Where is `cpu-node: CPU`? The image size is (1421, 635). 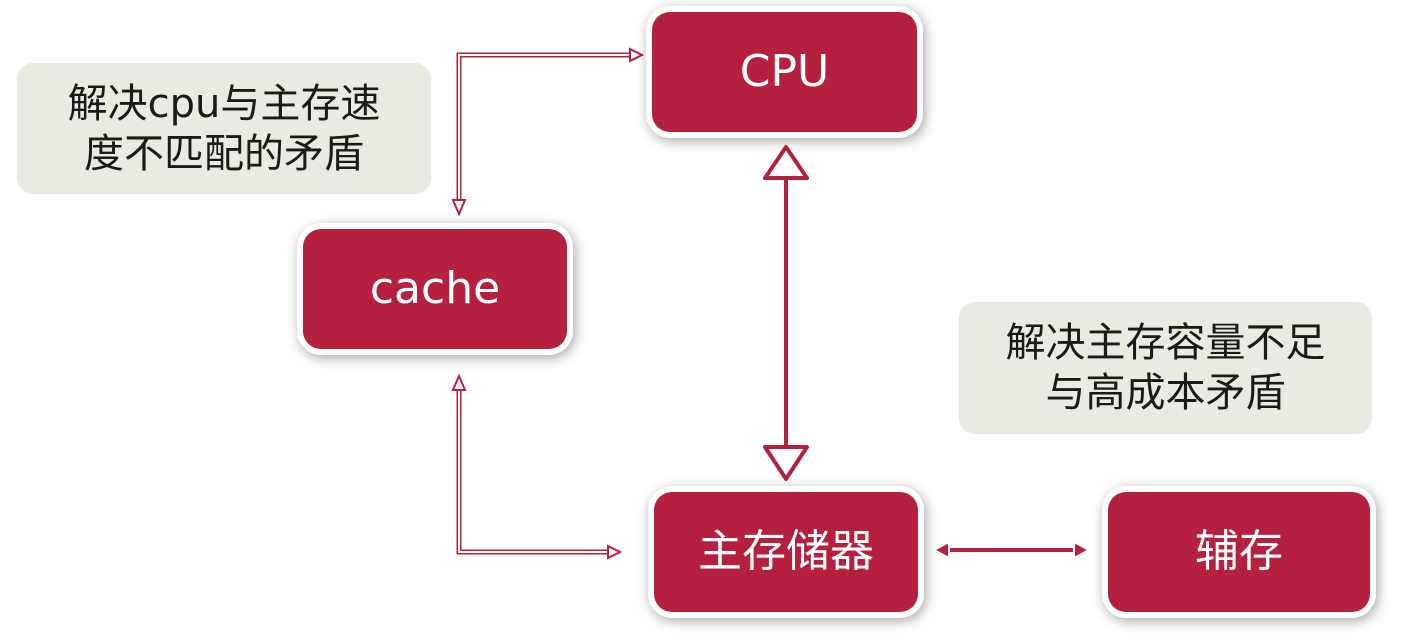 cpu-node: CPU is located at coordinates (784, 72).